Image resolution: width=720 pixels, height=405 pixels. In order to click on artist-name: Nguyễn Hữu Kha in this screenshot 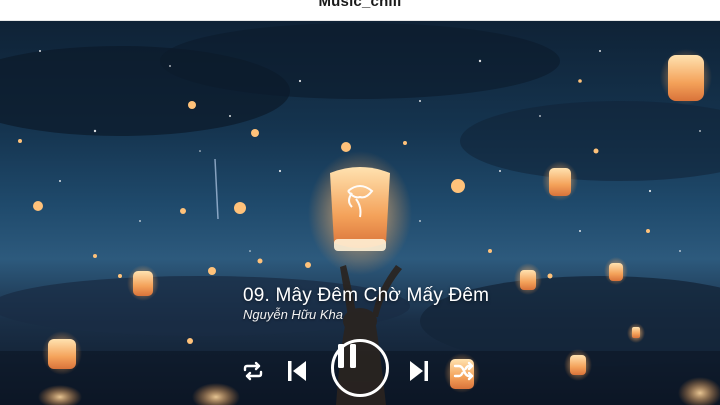, I will do `click(293, 314)`.